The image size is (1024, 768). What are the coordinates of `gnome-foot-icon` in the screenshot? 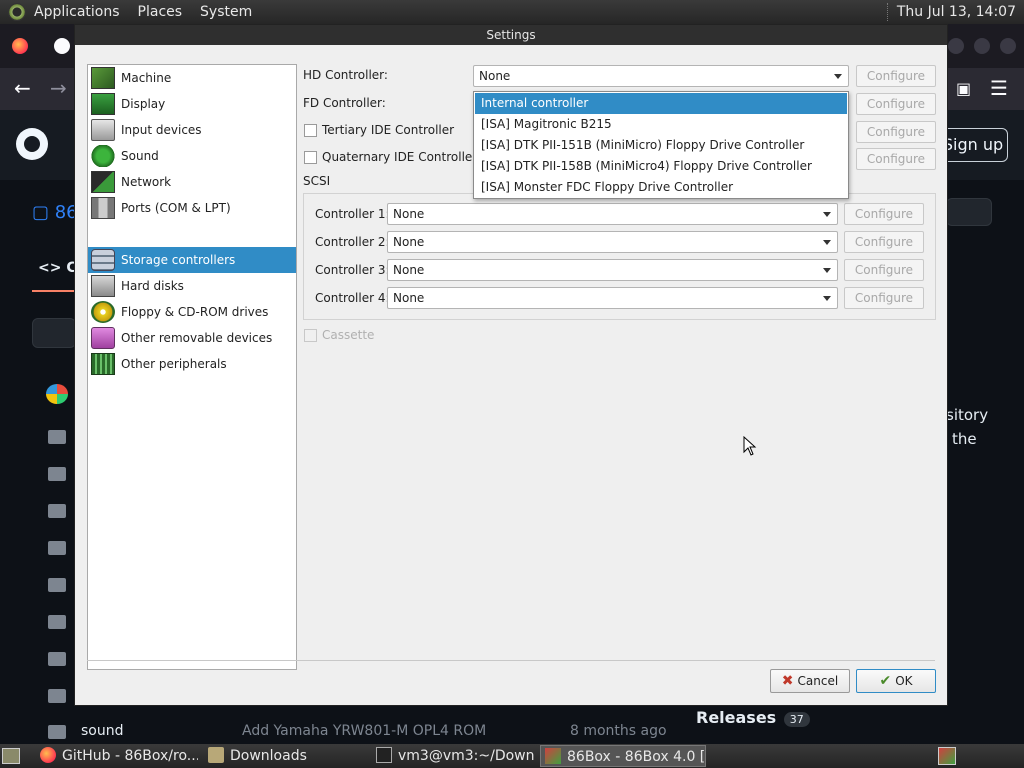 It's located at (17, 12).